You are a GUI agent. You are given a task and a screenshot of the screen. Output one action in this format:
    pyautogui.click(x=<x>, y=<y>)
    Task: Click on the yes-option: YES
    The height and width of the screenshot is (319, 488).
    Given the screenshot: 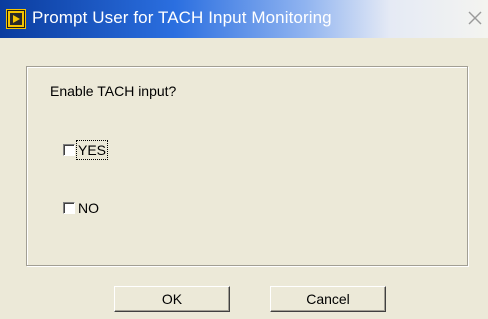 What is the action you would take?
    pyautogui.click(x=86, y=150)
    